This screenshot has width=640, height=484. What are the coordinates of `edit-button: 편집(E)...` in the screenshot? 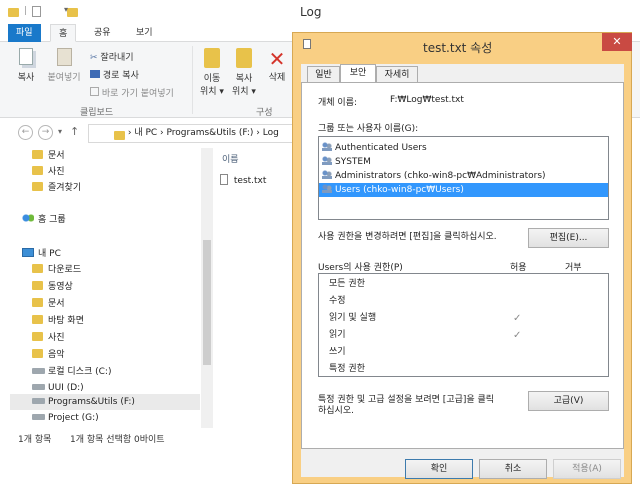 It's located at (568, 238).